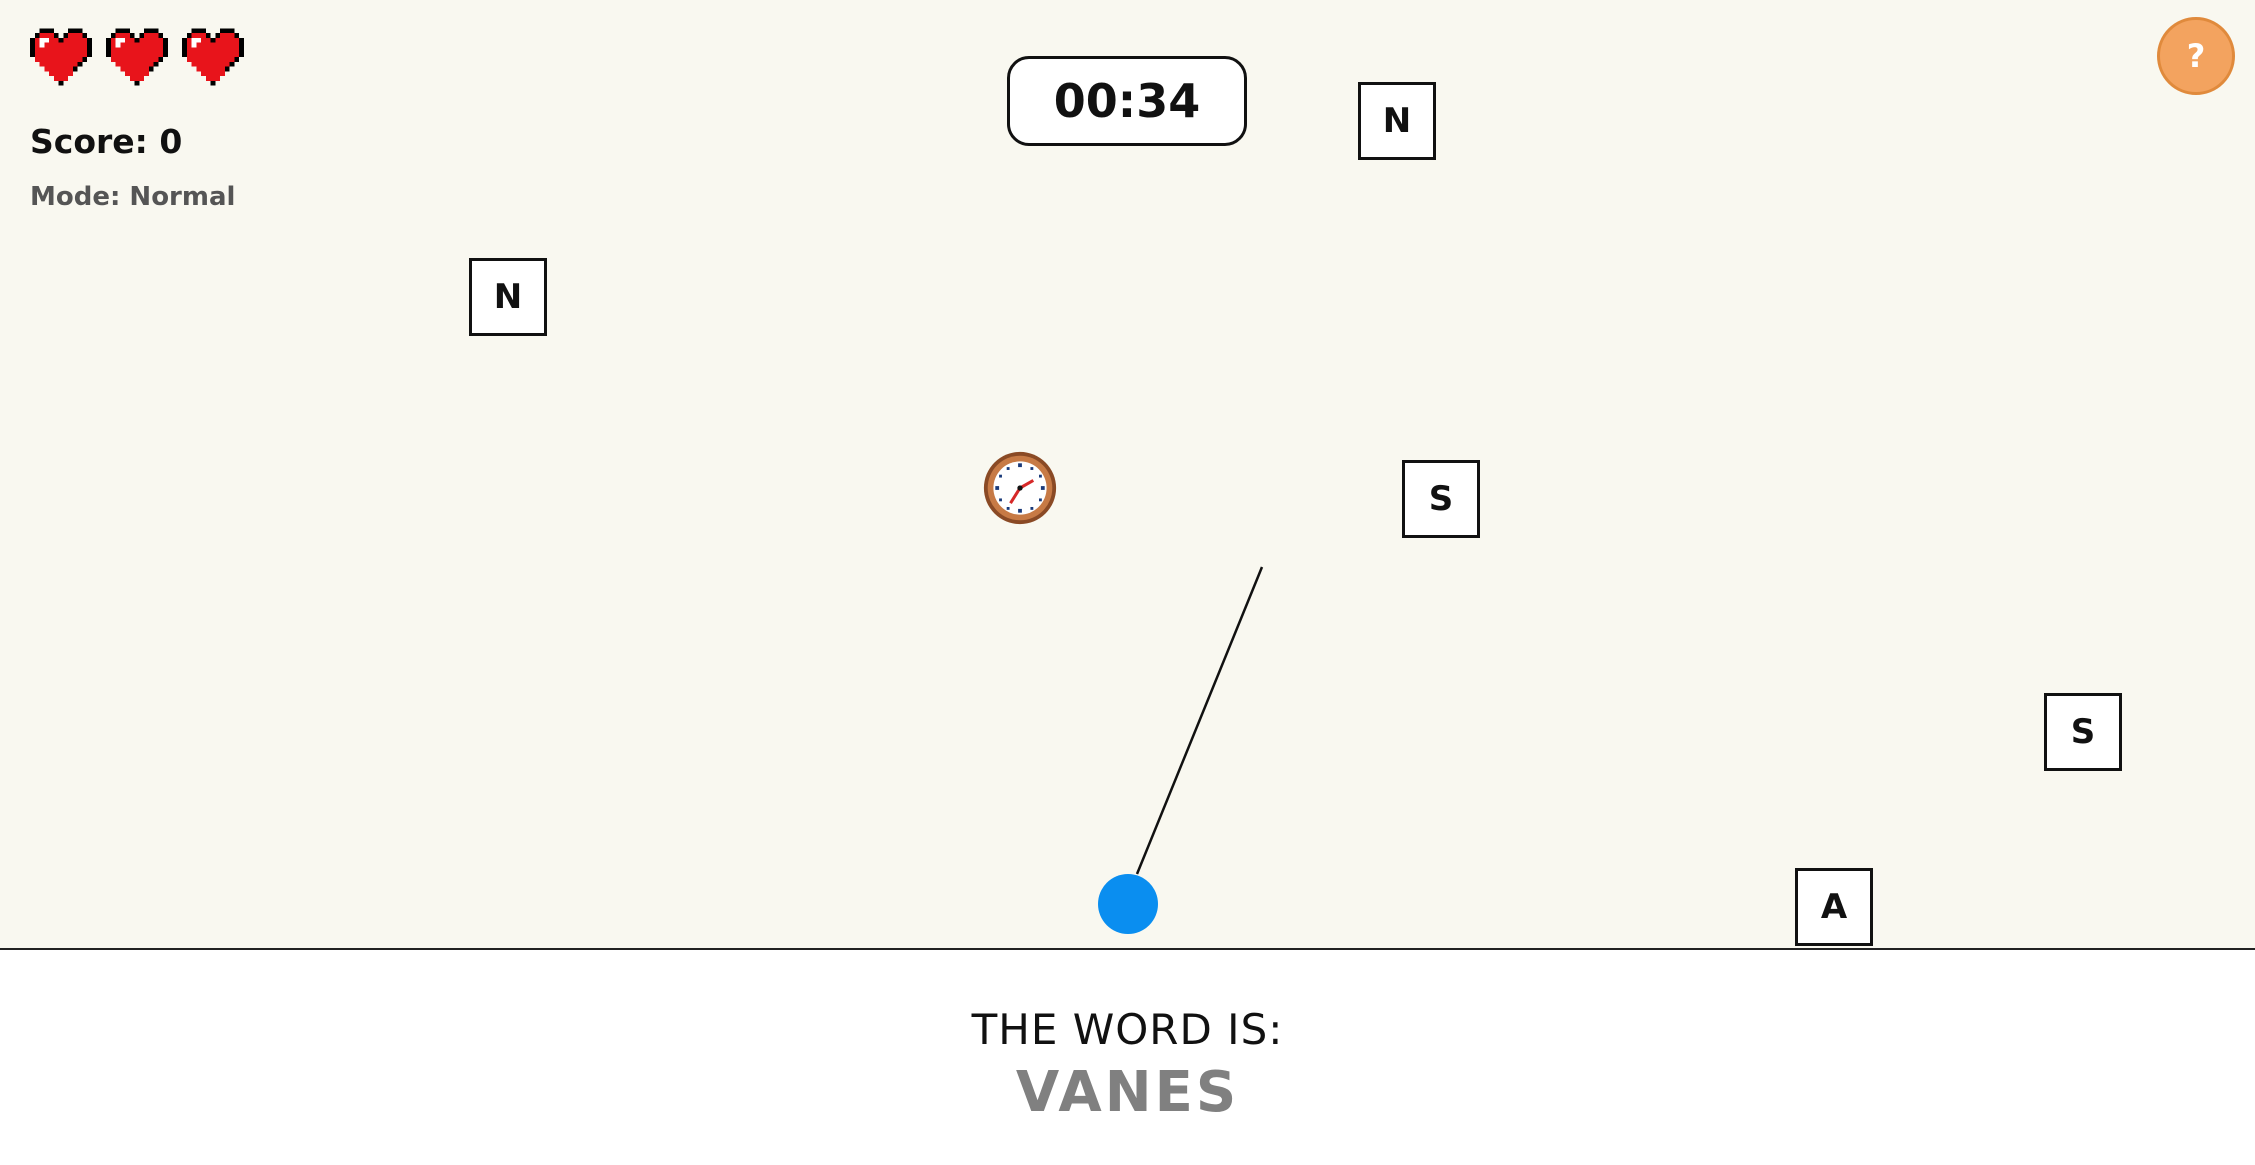 This screenshot has height=1165, width=2255. What do you see at coordinates (1020, 488) in the screenshot?
I see `clock-icon` at bounding box center [1020, 488].